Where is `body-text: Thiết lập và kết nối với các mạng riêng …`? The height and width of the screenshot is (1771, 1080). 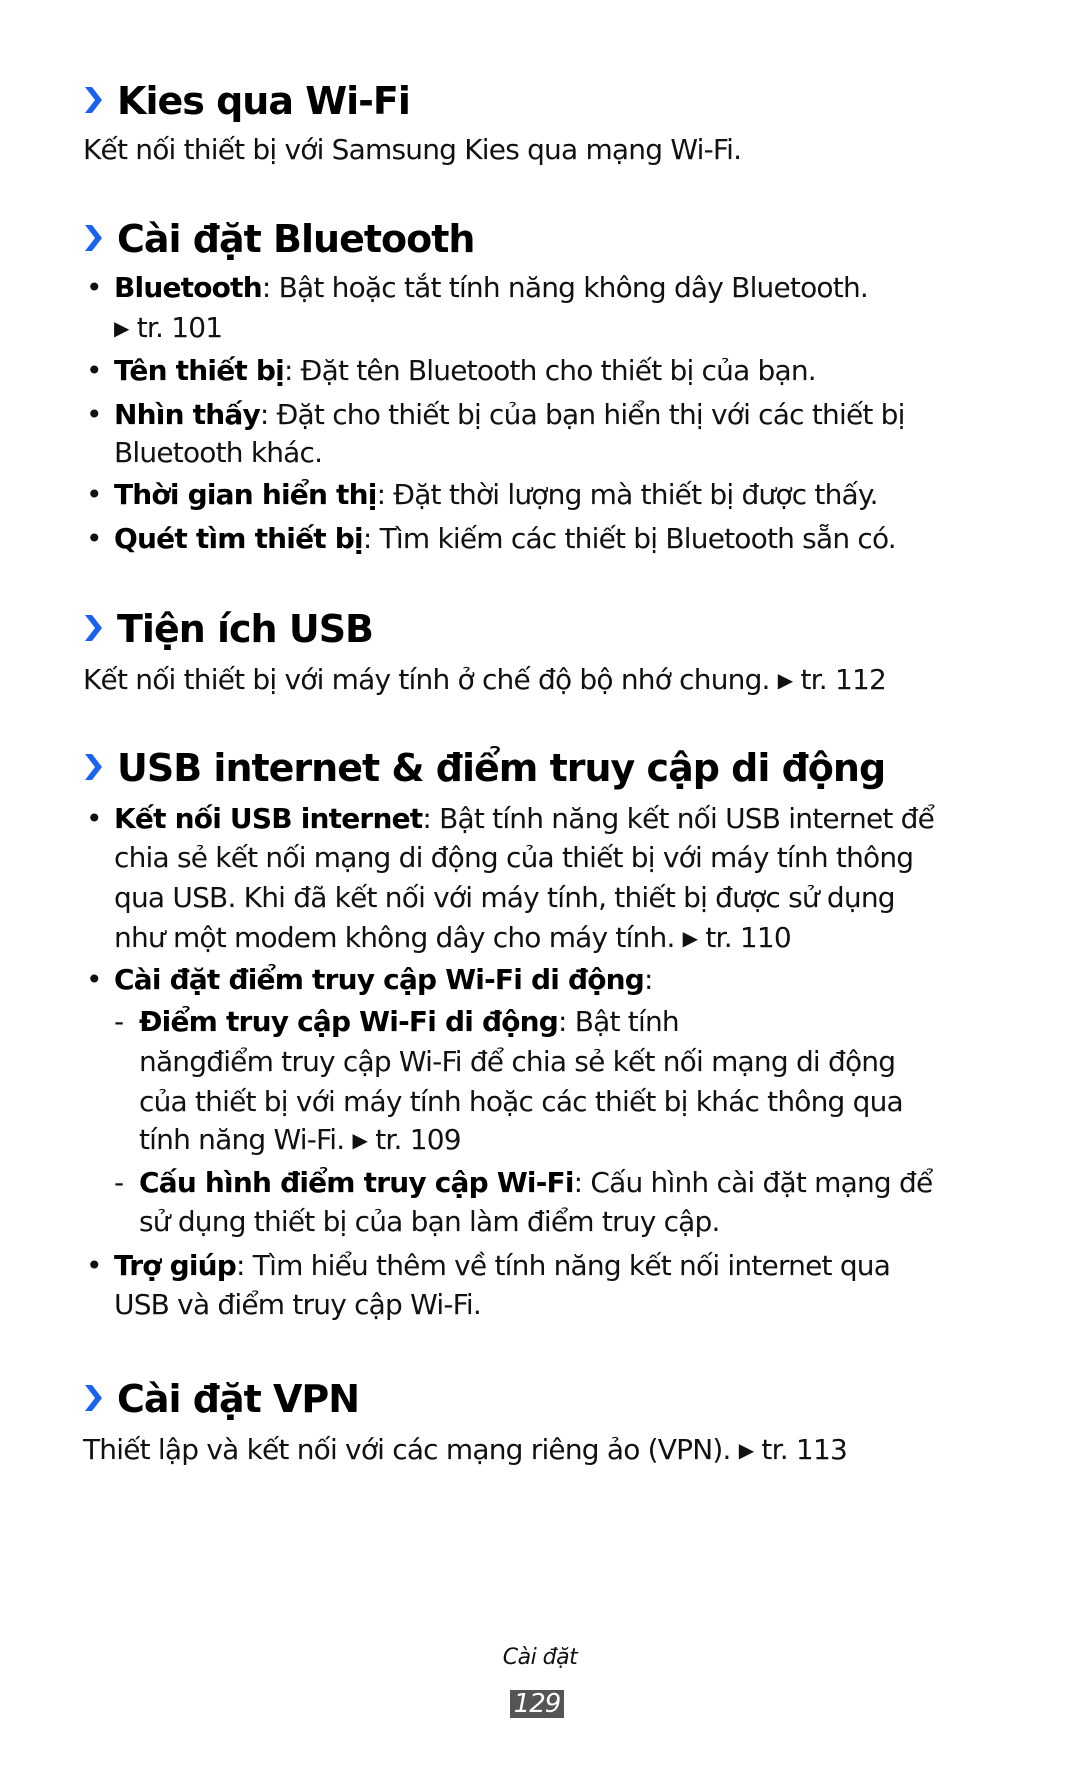 body-text: Thiết lập và kết nối với các mạng riêng … is located at coordinates (407, 1449).